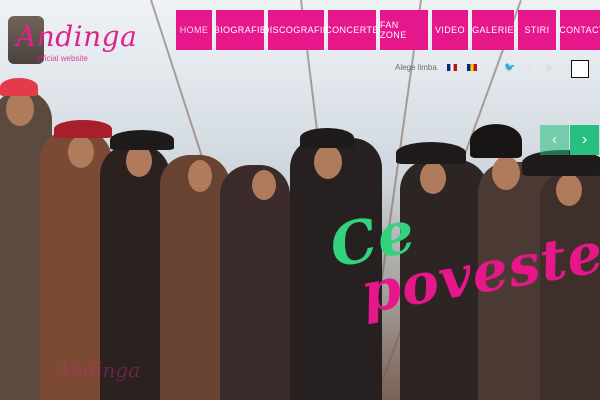  I want to click on language-label: Alege limba, so click(416, 67).